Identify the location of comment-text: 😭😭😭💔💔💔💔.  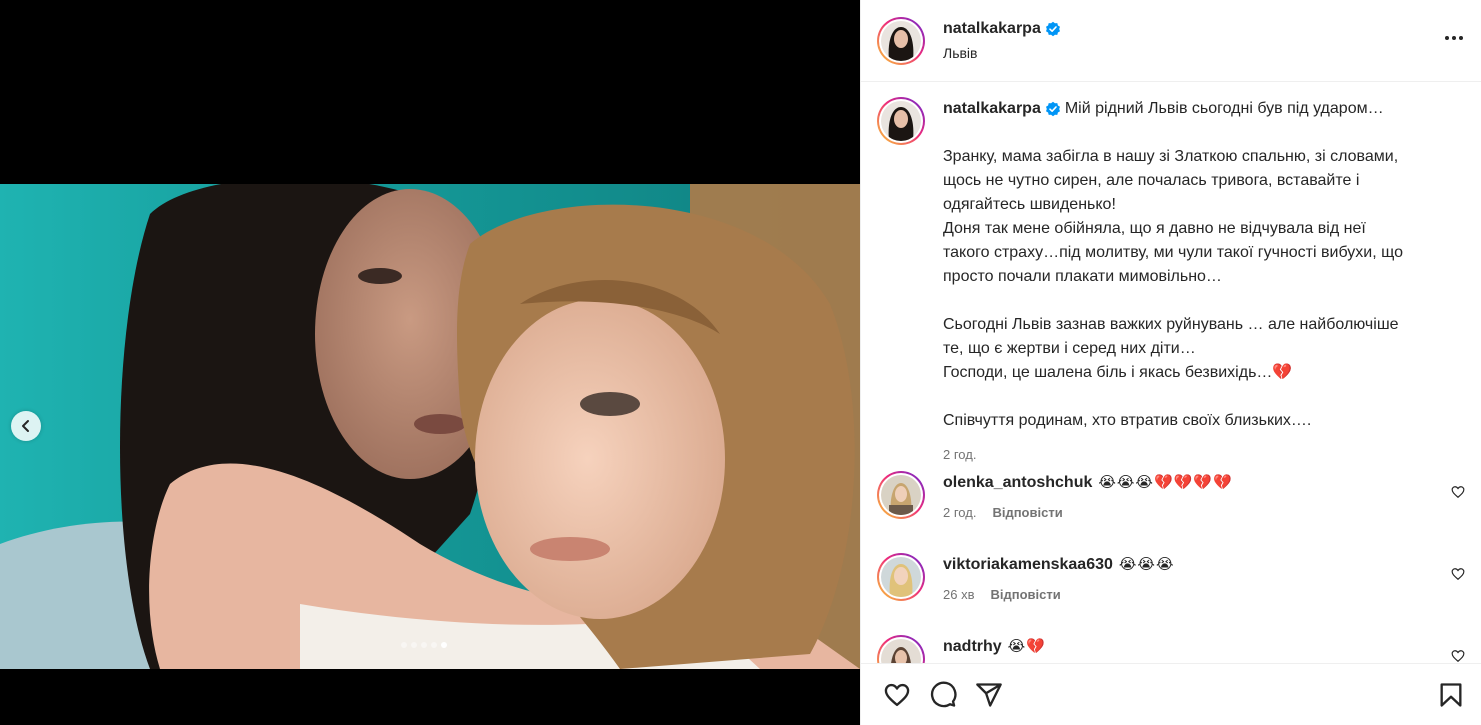
(1165, 482).